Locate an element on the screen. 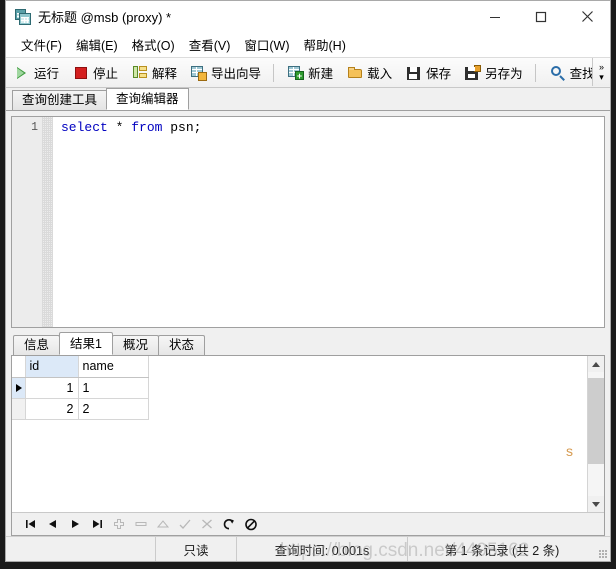  table-window-icon is located at coordinates (23, 16).